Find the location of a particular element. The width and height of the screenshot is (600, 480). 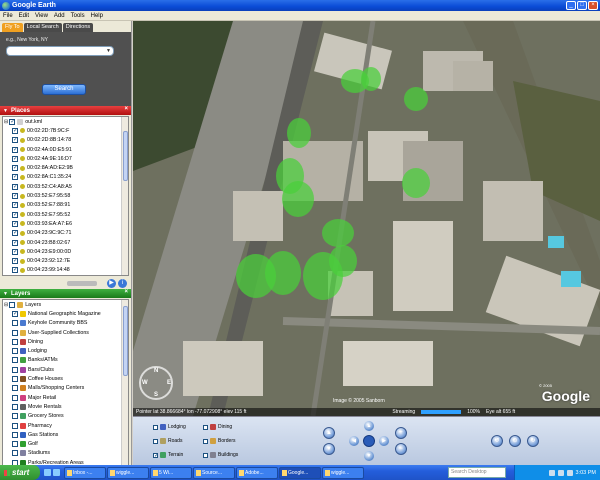

place-item: ✓ 00:02:8A:C1:35:24 is located at coordinates (65, 177).